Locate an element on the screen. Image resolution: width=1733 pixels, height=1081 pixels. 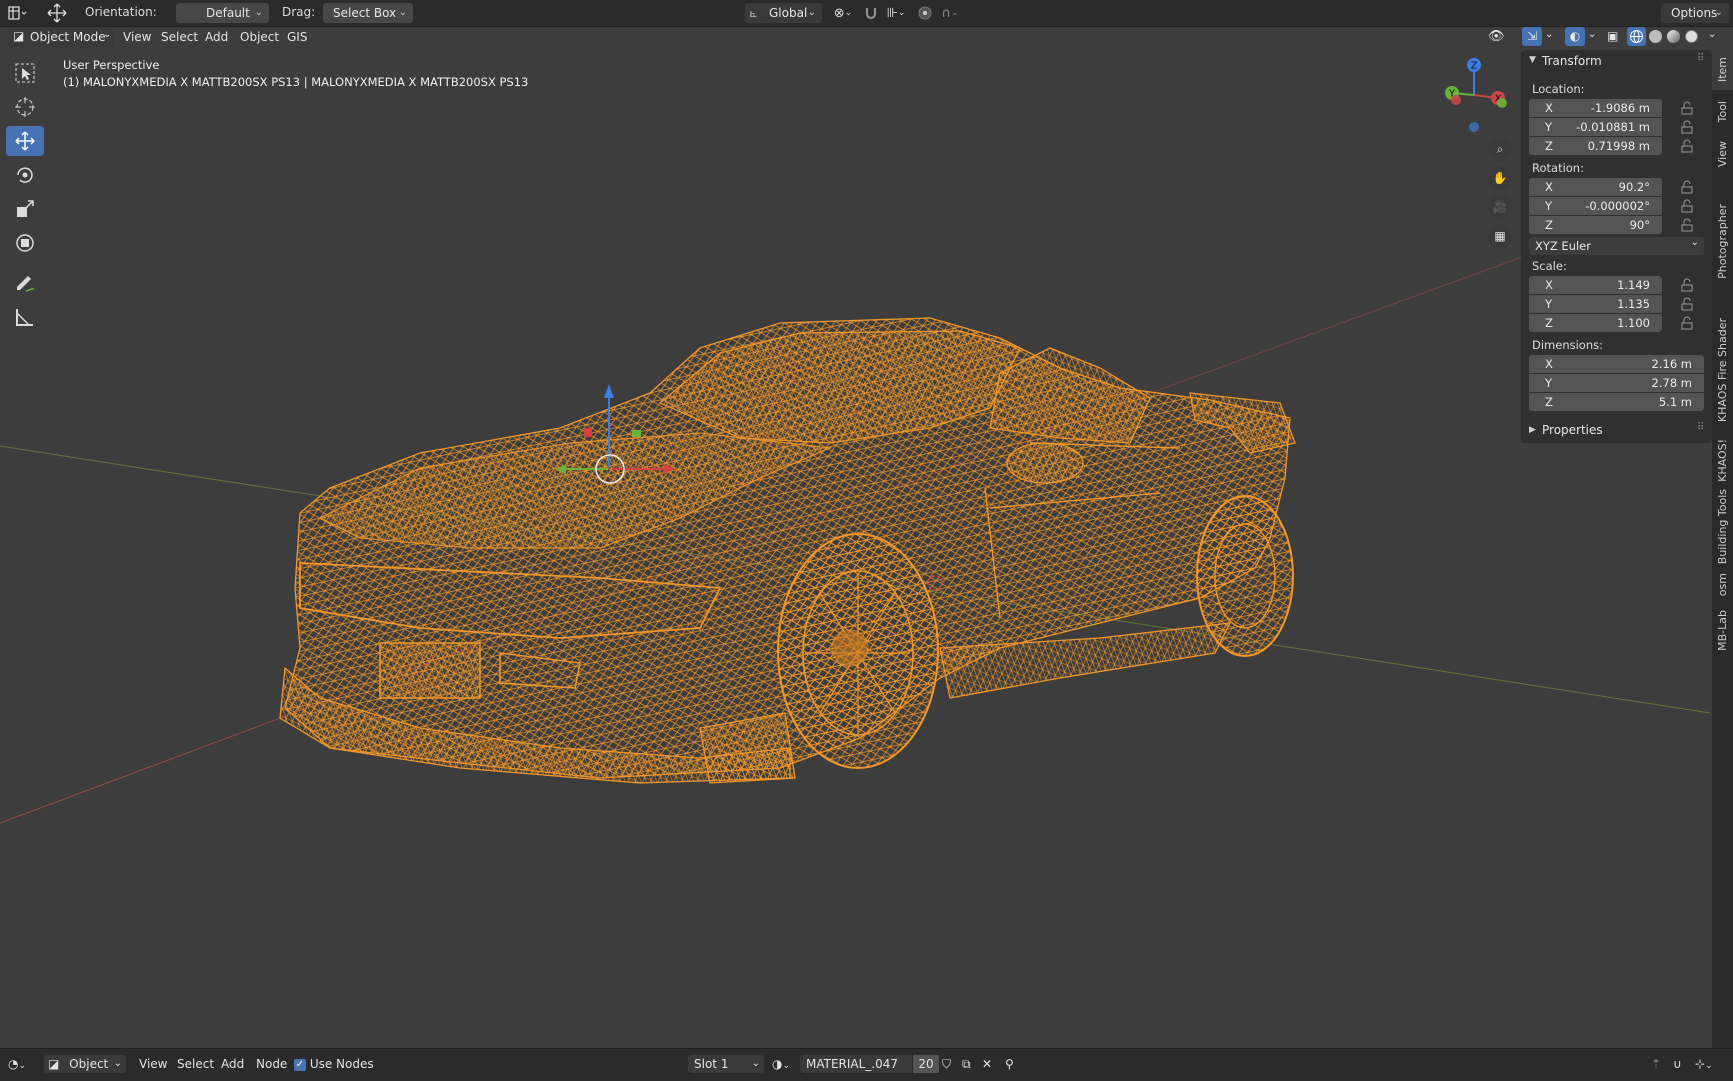
snap-target-icon: ⊹⌄ is located at coordinates (1704, 1064).